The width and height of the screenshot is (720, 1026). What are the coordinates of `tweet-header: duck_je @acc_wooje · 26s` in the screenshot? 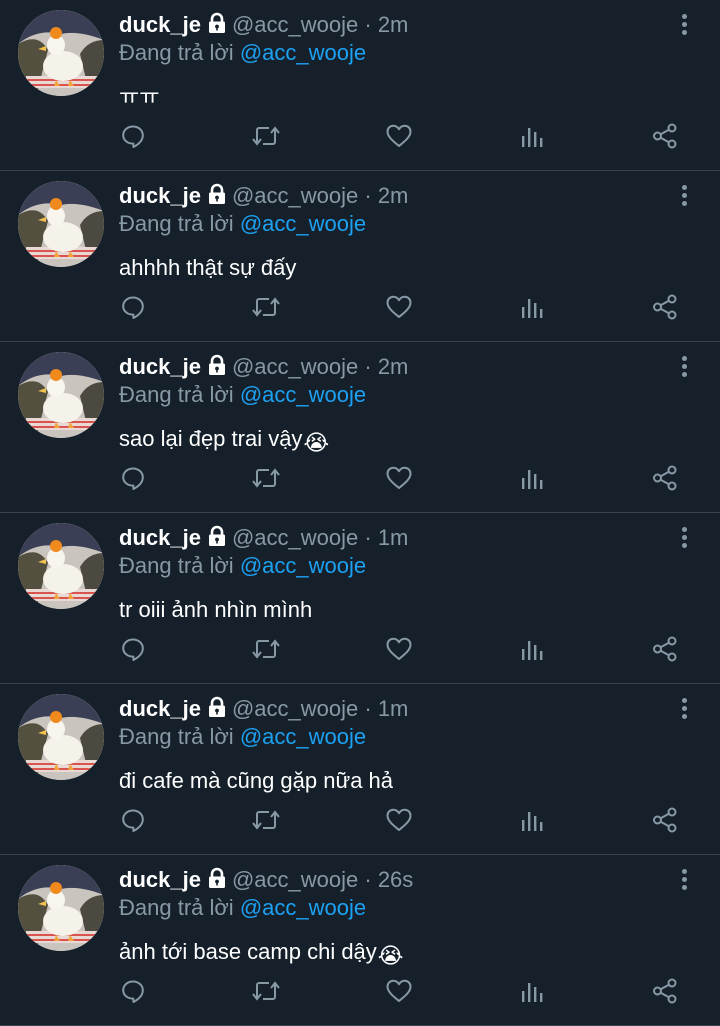 It's located at (266, 881).